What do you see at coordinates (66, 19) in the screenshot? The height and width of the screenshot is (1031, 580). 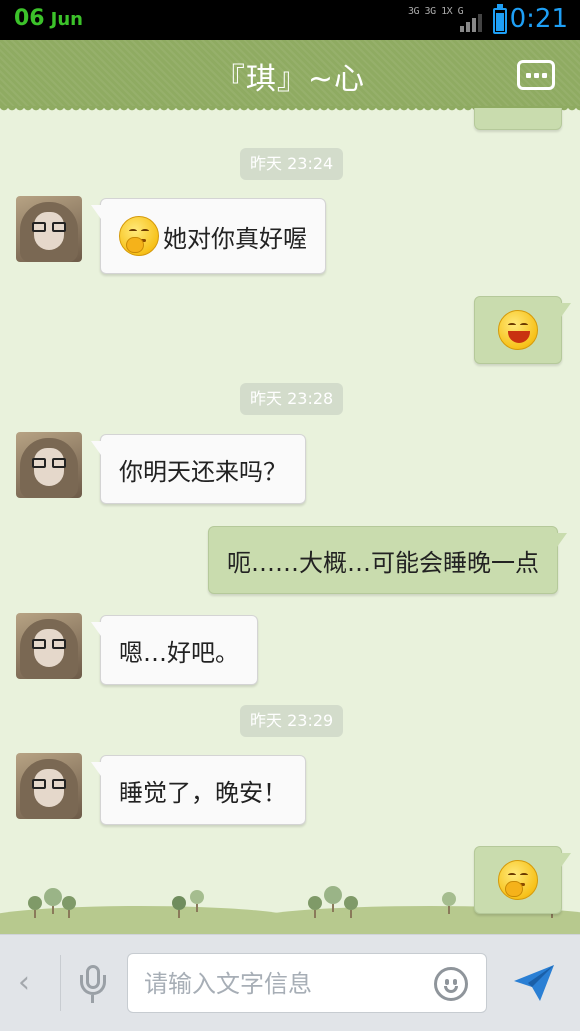 I see `status-date-month: Jun` at bounding box center [66, 19].